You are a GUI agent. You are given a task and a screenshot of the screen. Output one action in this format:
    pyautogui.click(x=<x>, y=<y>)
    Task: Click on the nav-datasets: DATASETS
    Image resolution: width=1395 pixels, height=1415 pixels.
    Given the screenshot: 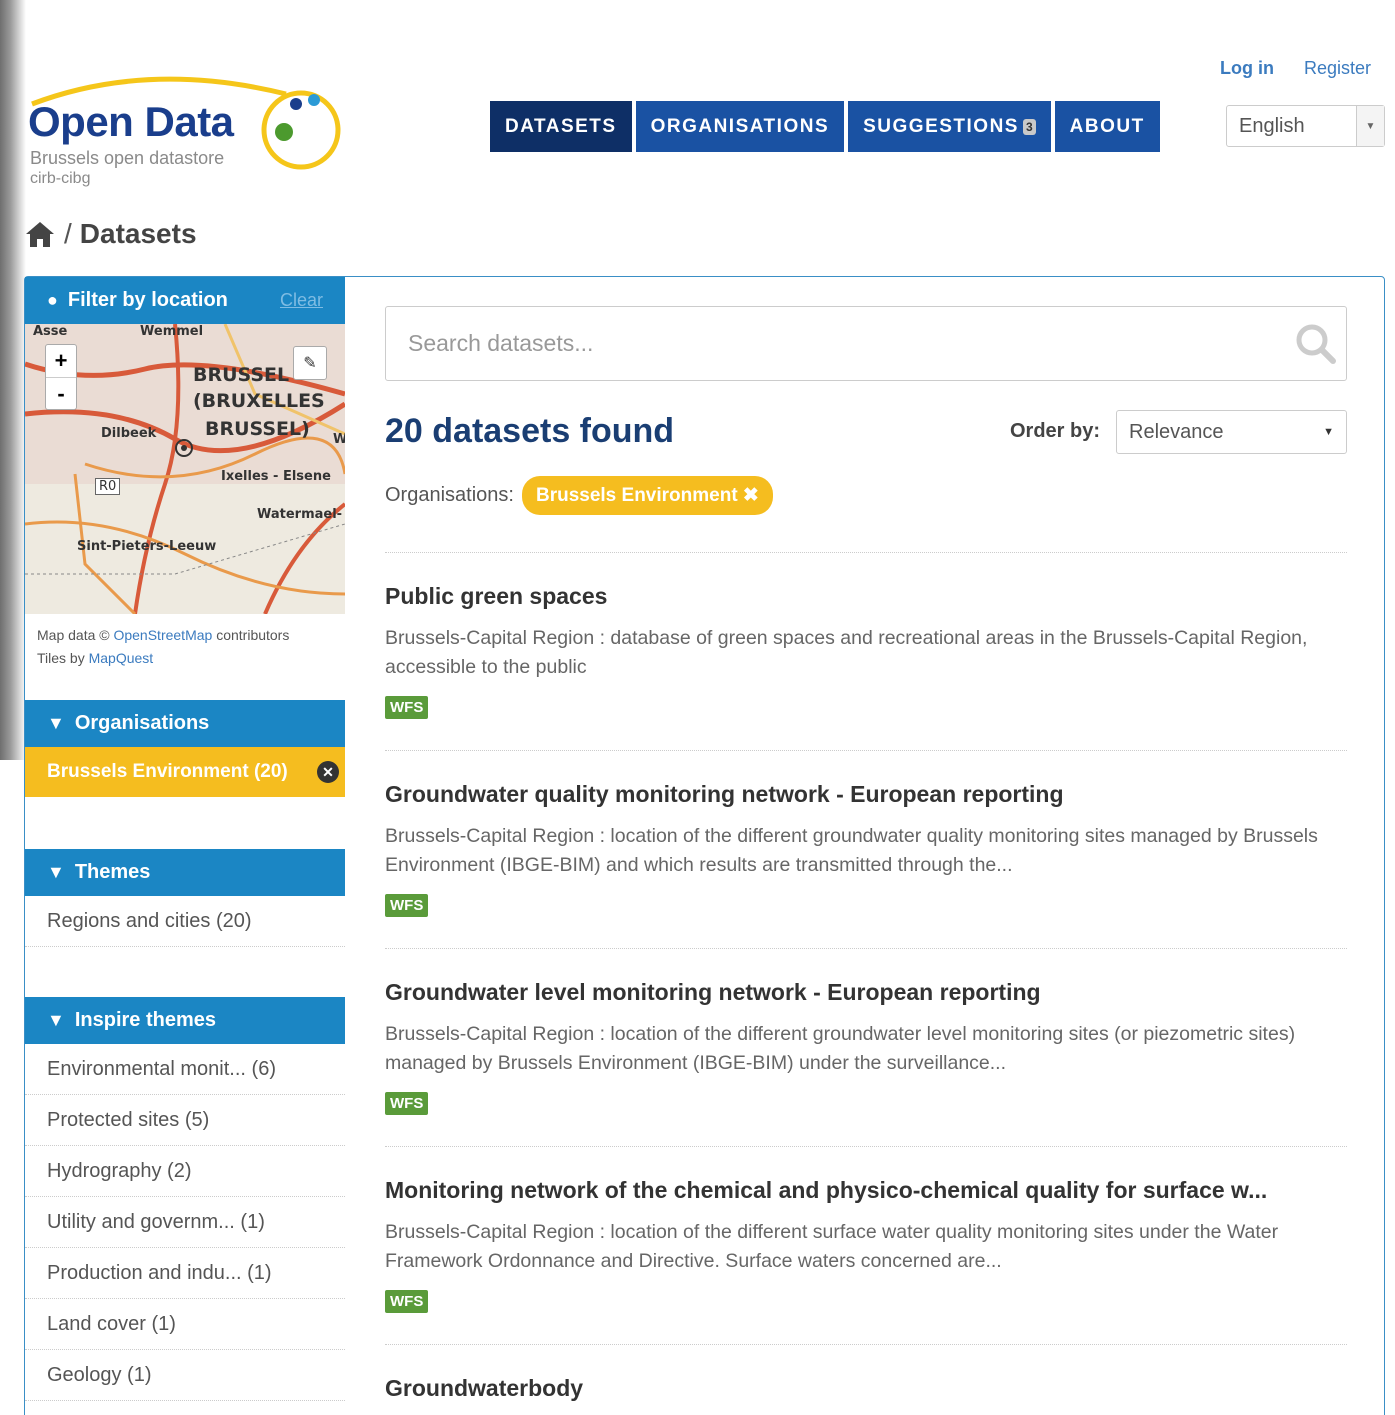 What is the action you would take?
    pyautogui.click(x=561, y=126)
    